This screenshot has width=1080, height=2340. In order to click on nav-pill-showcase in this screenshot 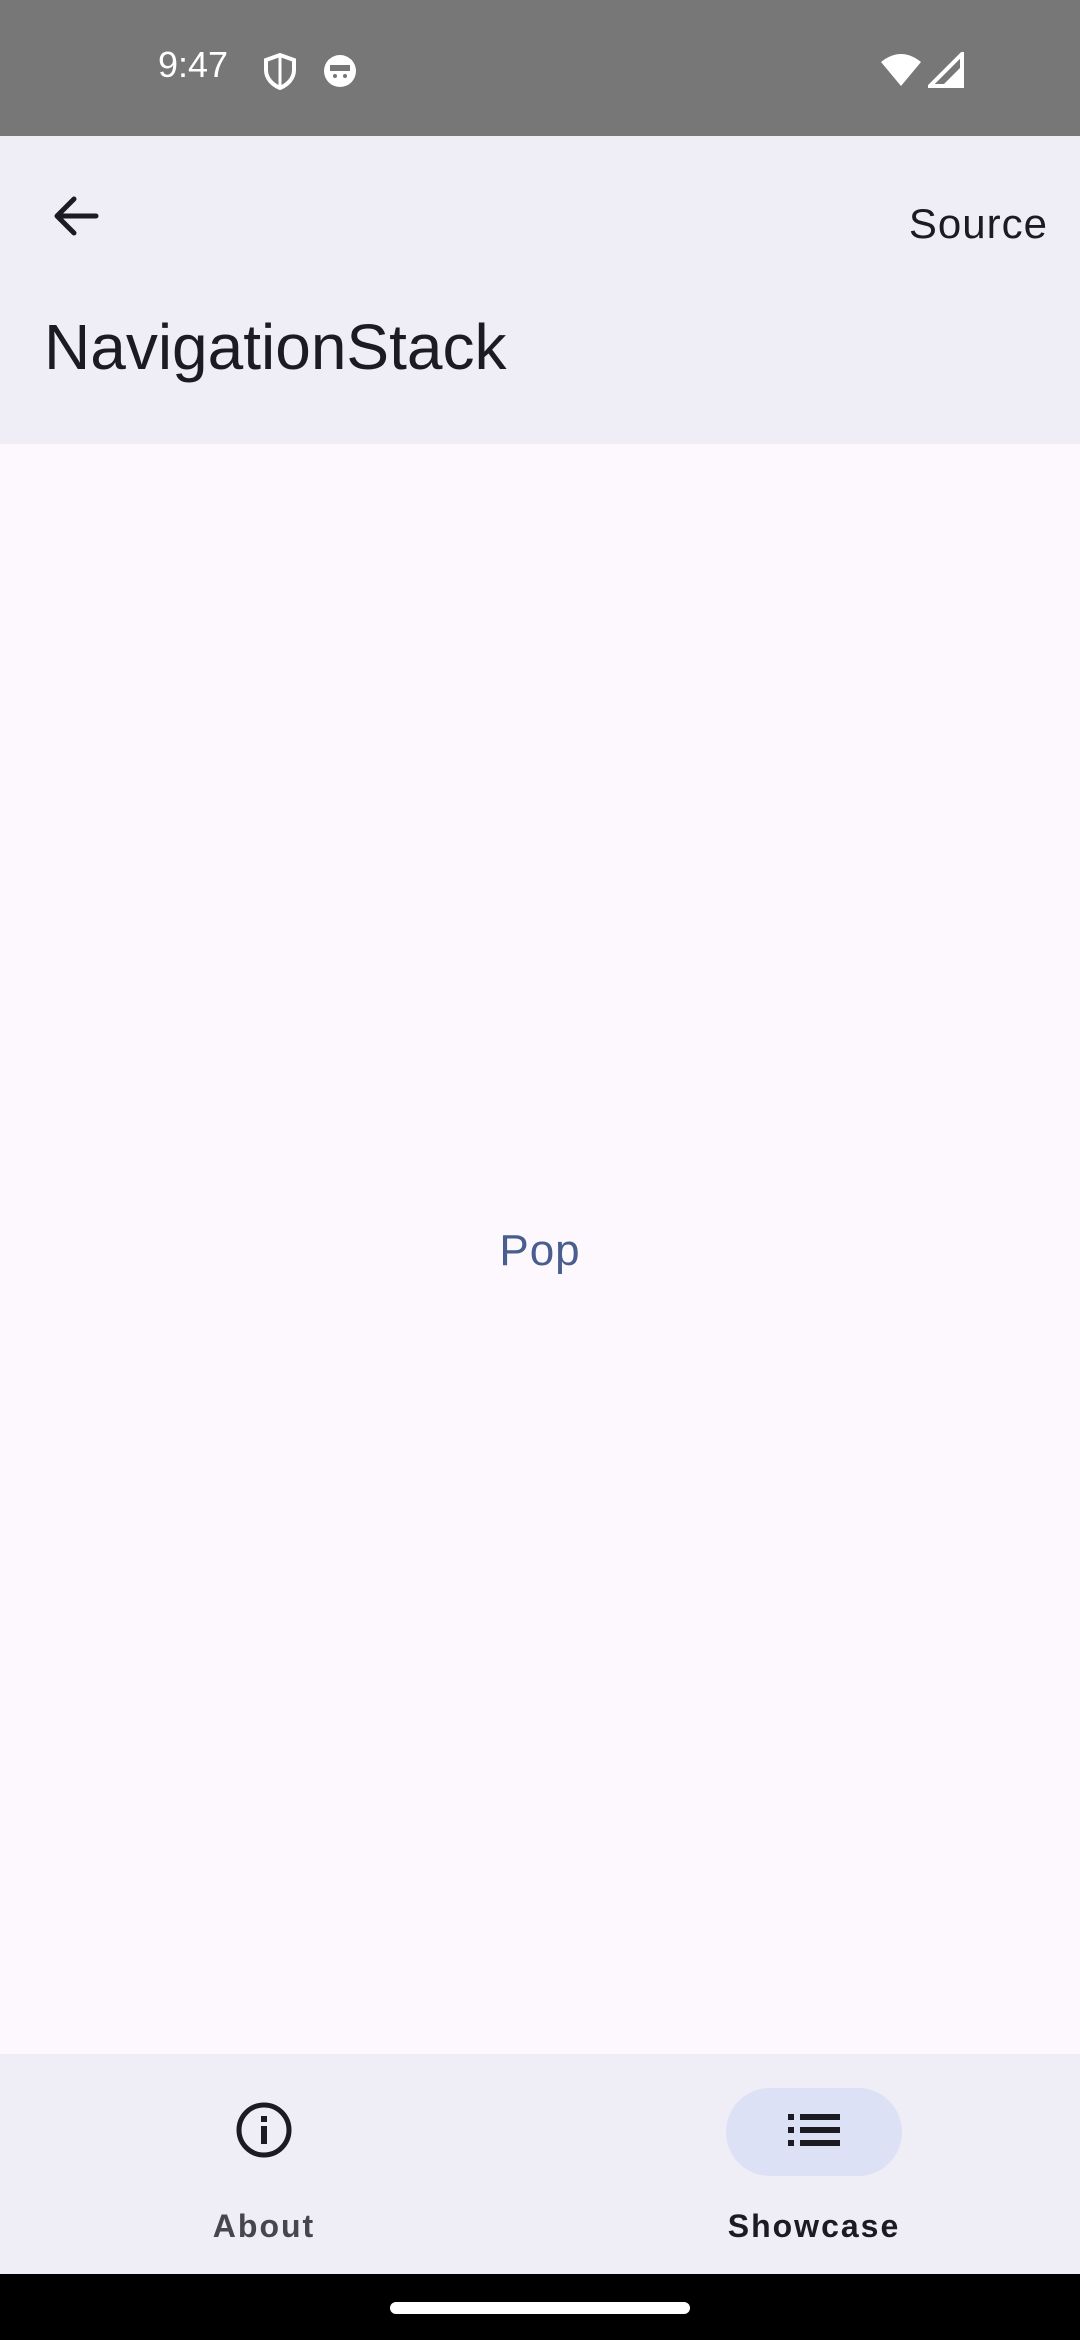, I will do `click(814, 2132)`.